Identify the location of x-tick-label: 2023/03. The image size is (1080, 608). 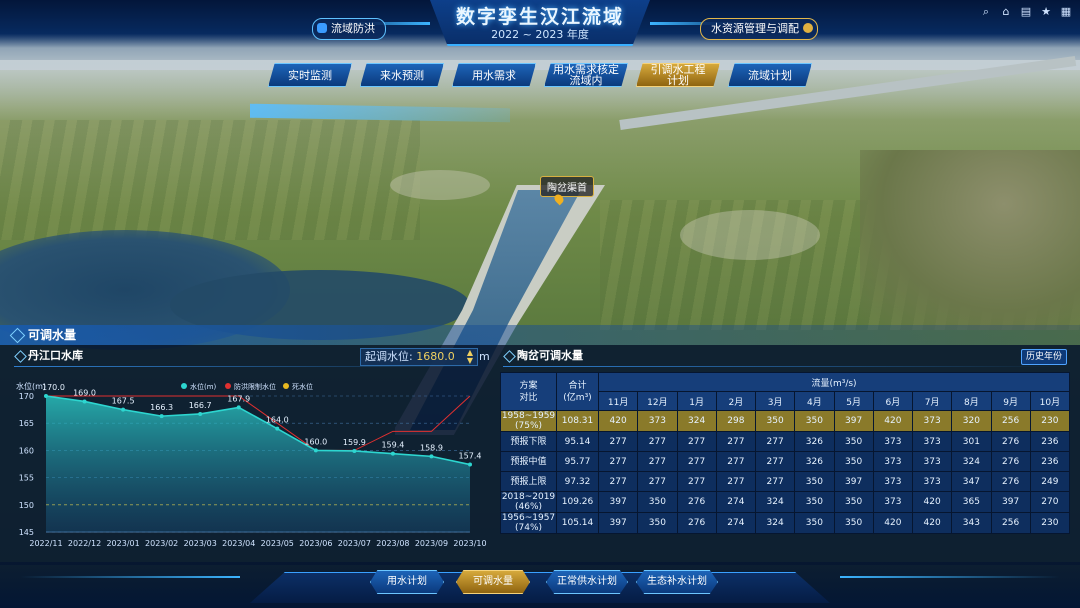
(200, 543).